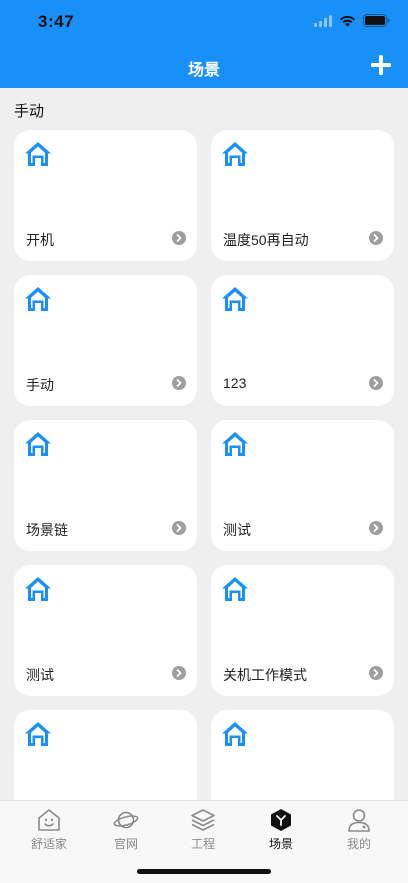 The width and height of the screenshot is (408, 883). Describe the element at coordinates (105, 340) in the screenshot. I see `scene-card: 手动` at that location.